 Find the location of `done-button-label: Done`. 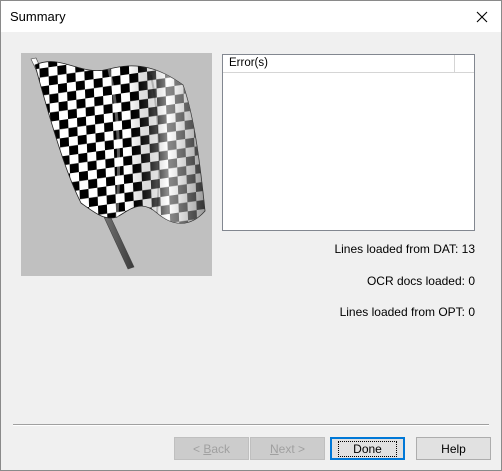

done-button-label: Done is located at coordinates (367, 448).